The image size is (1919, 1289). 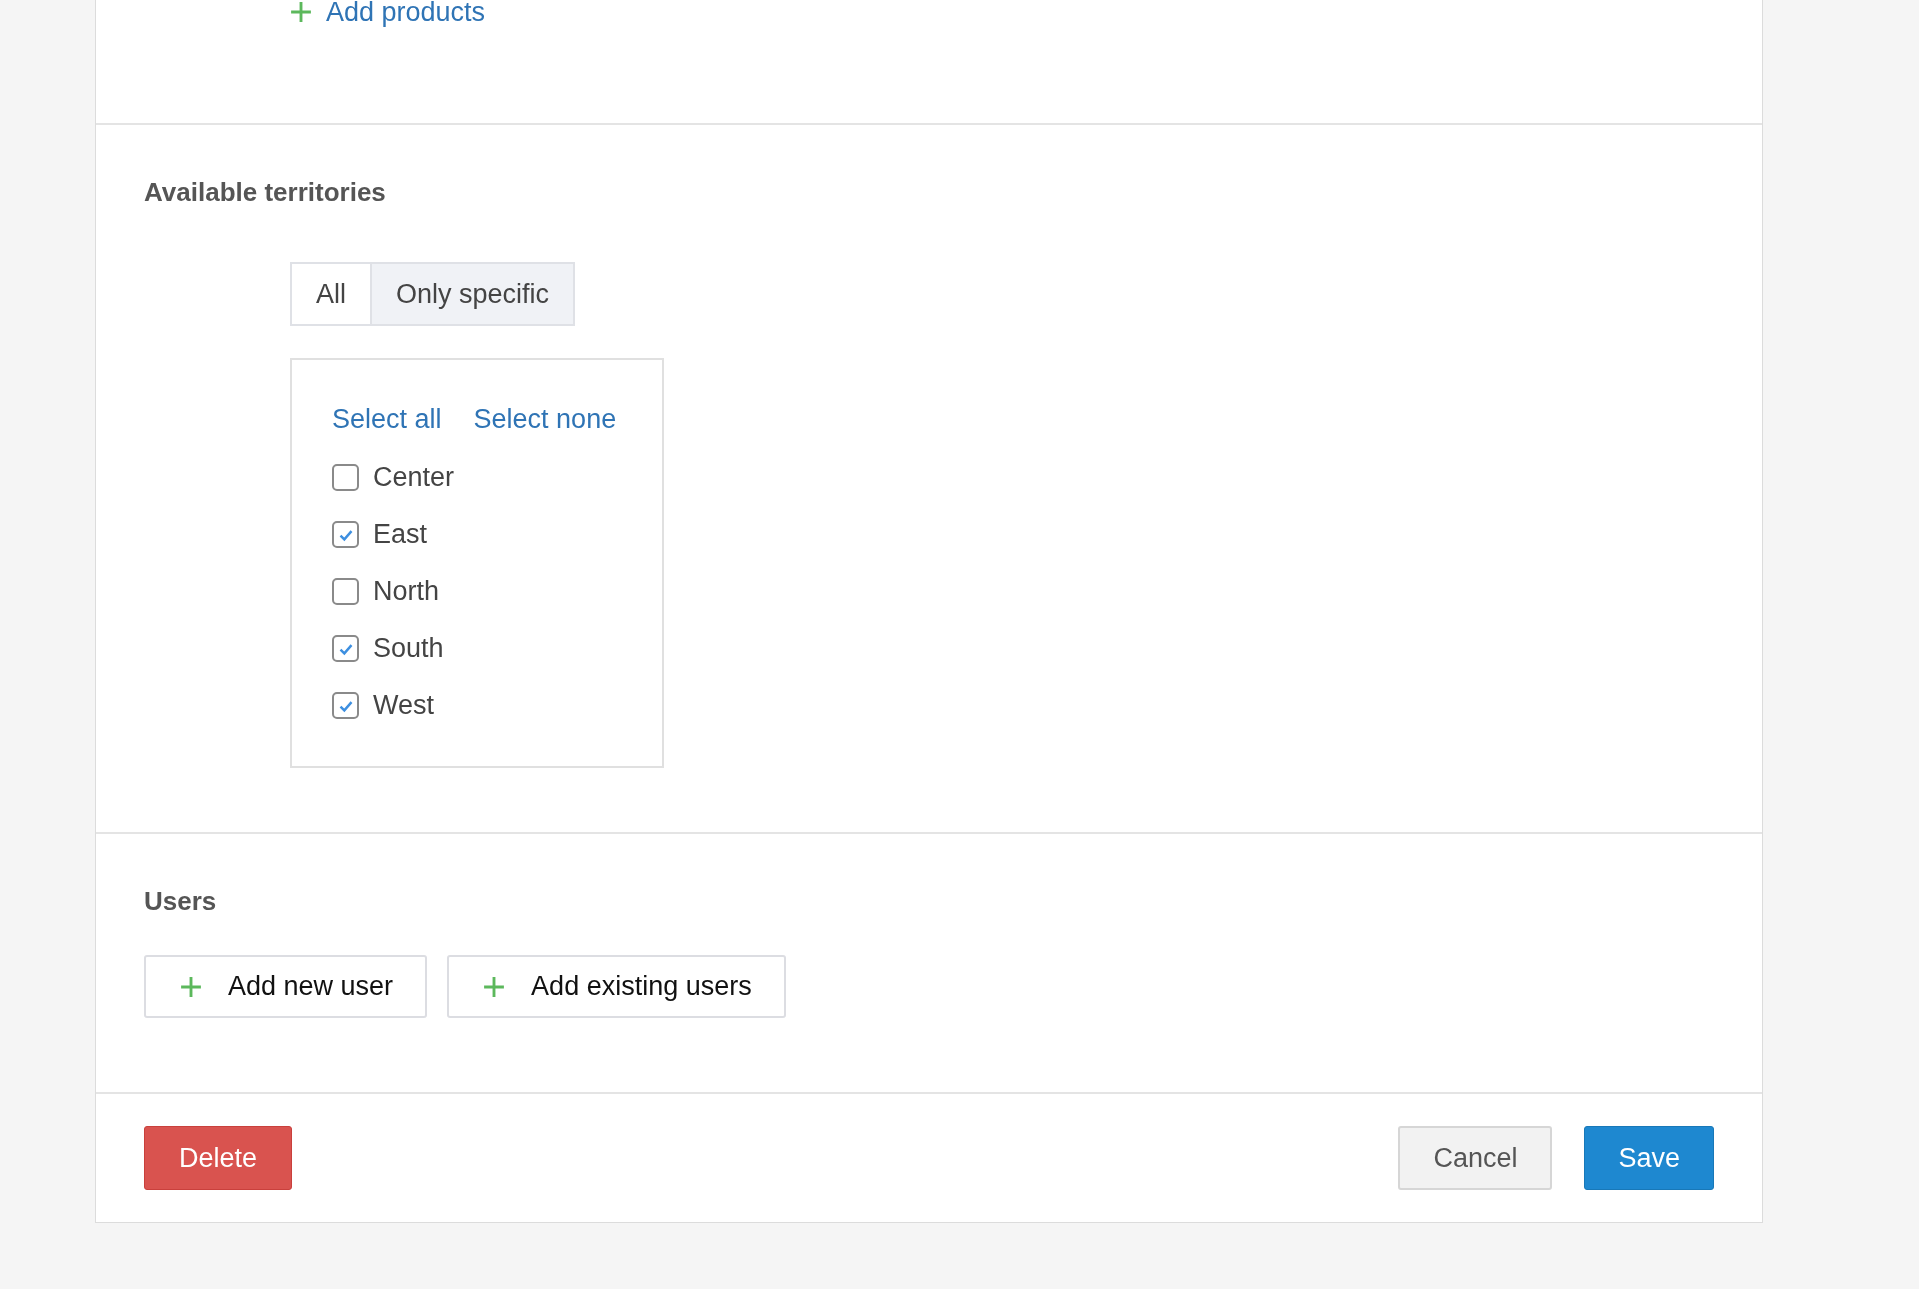 What do you see at coordinates (403, 705) in the screenshot?
I see `territory-label: West` at bounding box center [403, 705].